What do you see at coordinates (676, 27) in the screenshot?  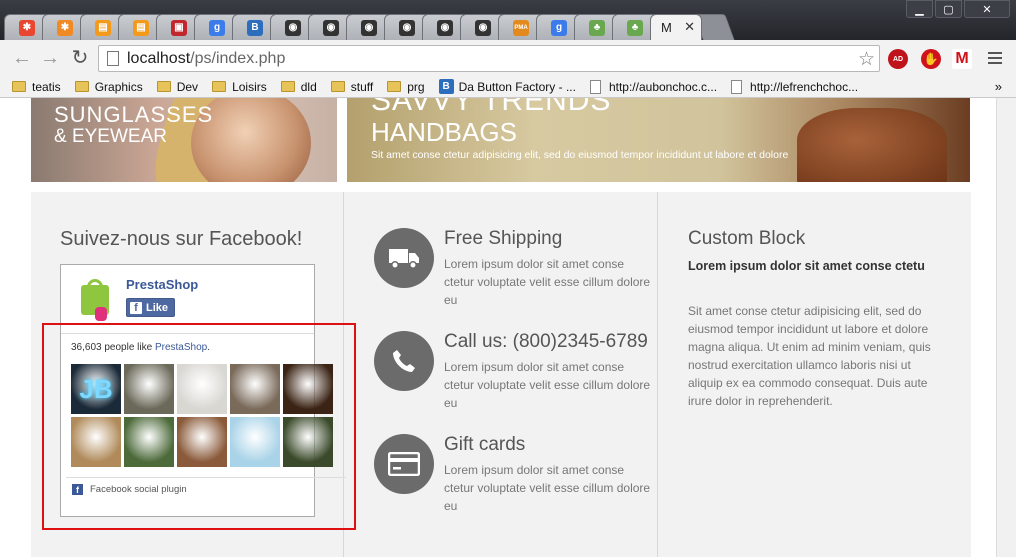 I see `active-tab: M ✕` at bounding box center [676, 27].